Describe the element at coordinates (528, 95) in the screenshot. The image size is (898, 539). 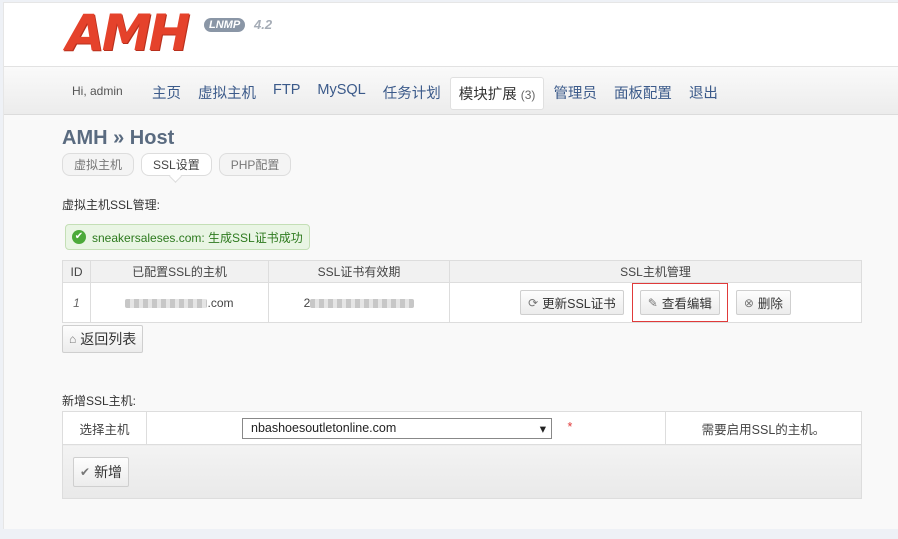
I see `nav-item-modules-count: (3)` at that location.